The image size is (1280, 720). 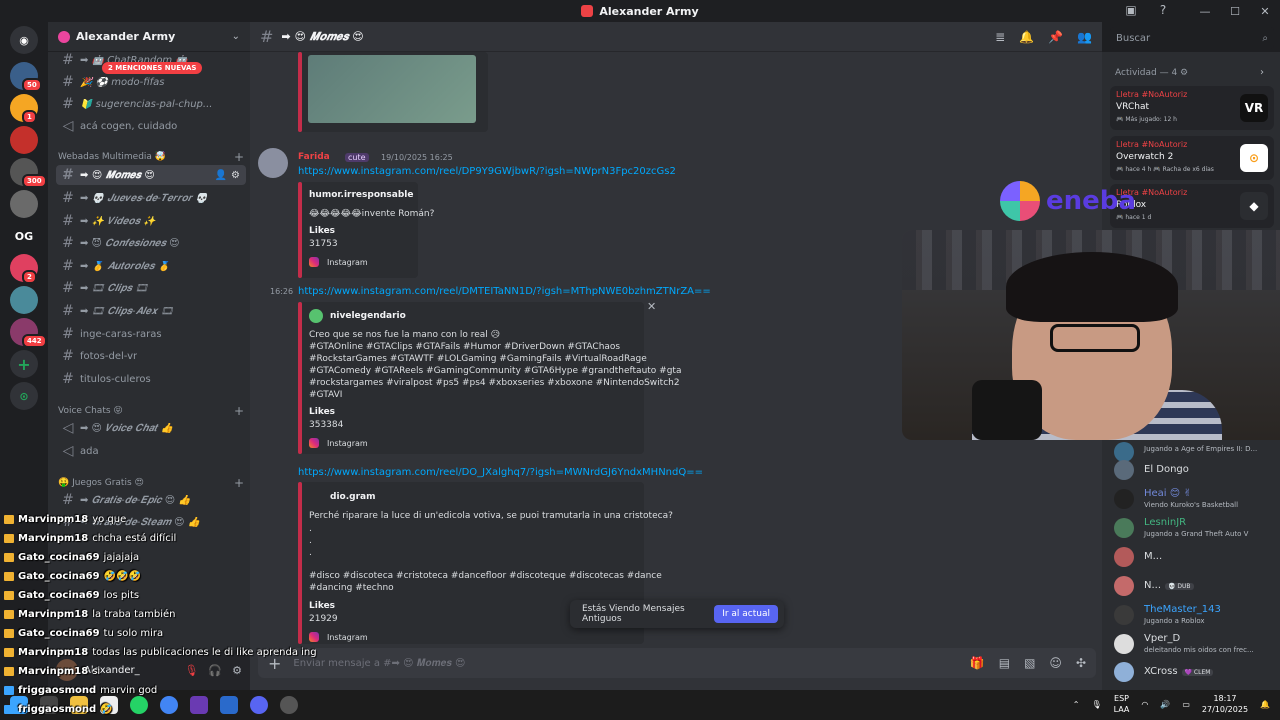 I want to click on battery-icon: ▭, so click(x=1186, y=704).